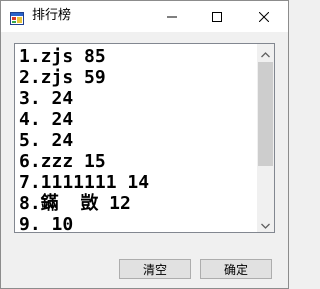 The height and width of the screenshot is (289, 320). I want to click on chevron-down-icon, so click(265, 223).